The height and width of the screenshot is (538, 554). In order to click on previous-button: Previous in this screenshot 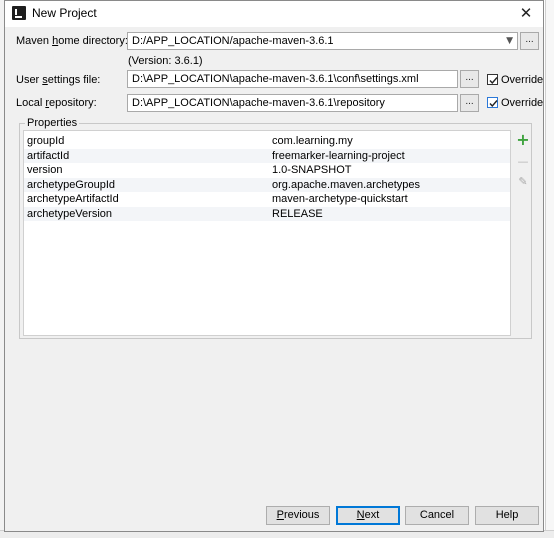, I will do `click(298, 515)`.